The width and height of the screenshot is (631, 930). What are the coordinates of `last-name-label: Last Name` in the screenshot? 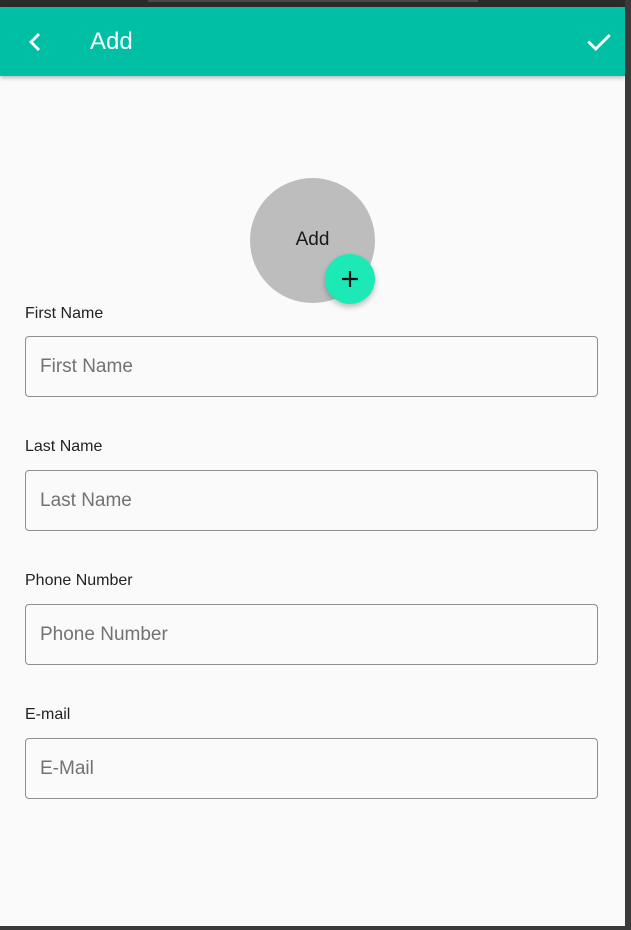 It's located at (64, 446).